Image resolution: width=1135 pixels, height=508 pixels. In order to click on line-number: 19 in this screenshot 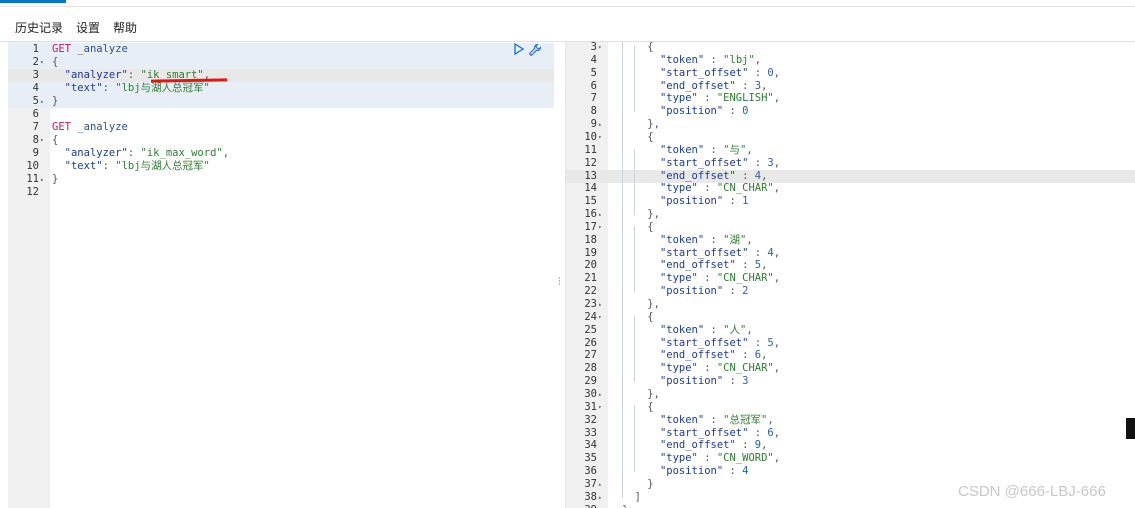, I will do `click(590, 252)`.